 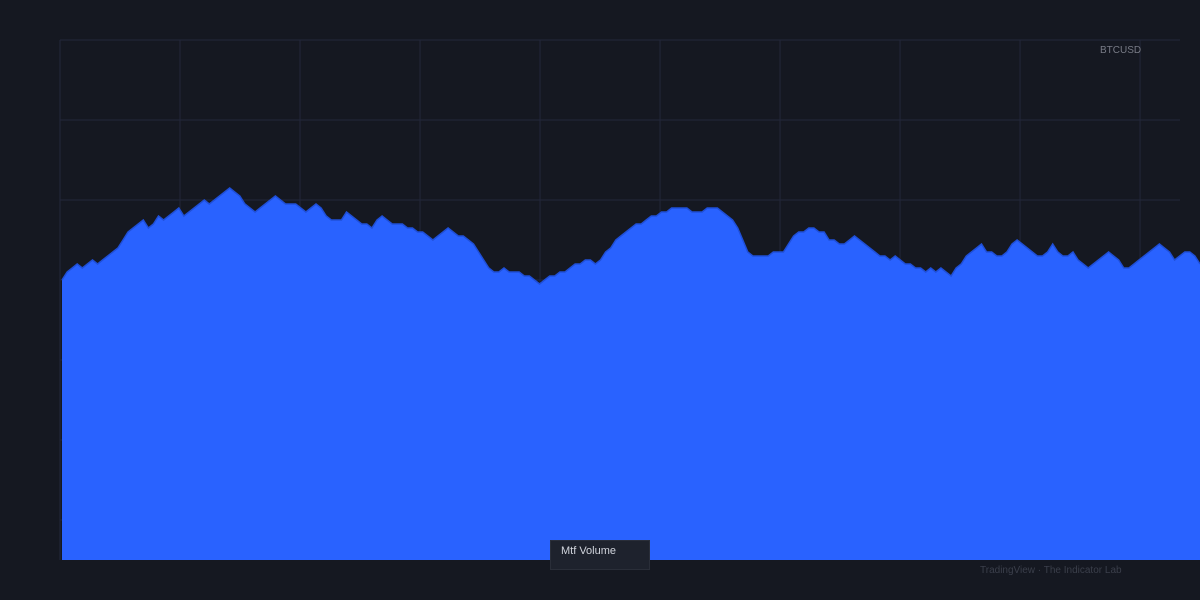 What do you see at coordinates (1121, 50) in the screenshot?
I see `symbol-label: BTCUSD` at bounding box center [1121, 50].